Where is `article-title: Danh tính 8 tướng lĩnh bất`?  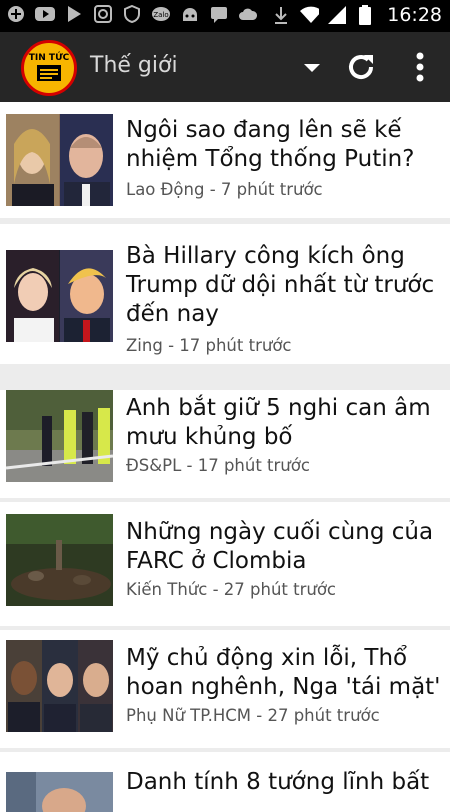
article-title: Danh tính 8 tướng lĩnh bất is located at coordinates (278, 782).